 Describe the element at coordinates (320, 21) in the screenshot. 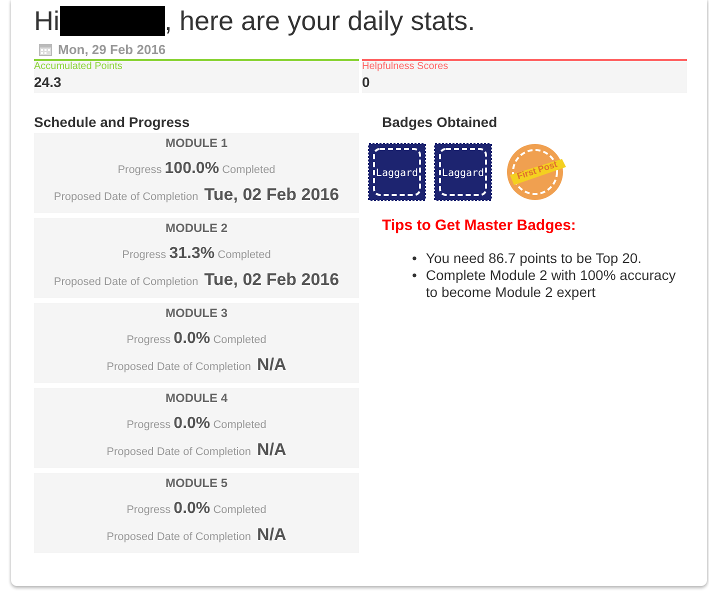

I see `greeting-text: , here are your daily stats.` at that location.